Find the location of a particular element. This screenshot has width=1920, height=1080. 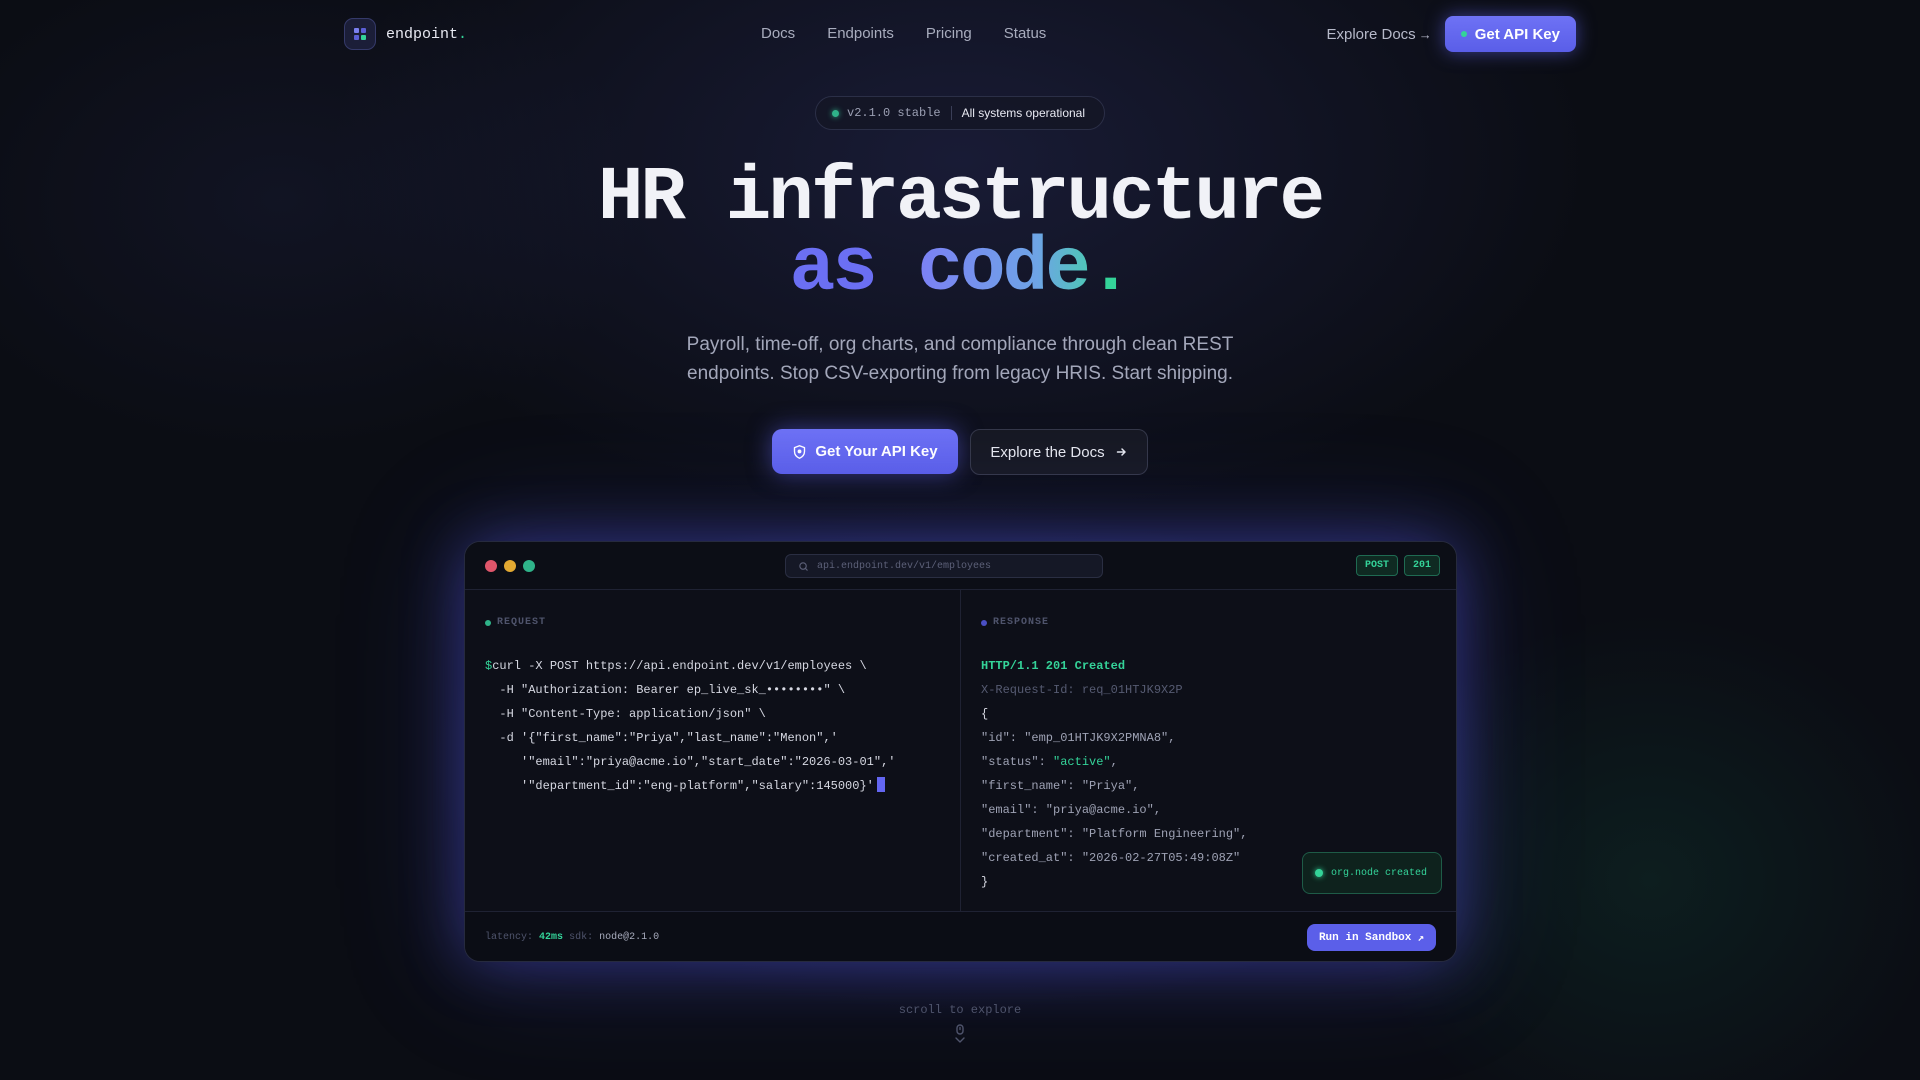

get-api-key-label: Get API Key is located at coordinates (1517, 34).